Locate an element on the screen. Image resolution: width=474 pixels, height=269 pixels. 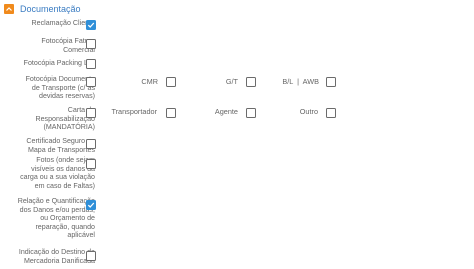
section-title: Documentação is located at coordinates (50, 9).